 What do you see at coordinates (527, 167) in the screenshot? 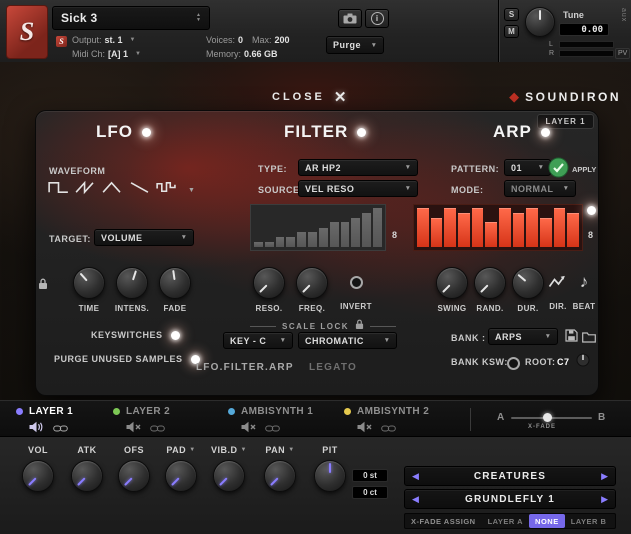
I see `arp-pattern-select: 01 ▼` at bounding box center [527, 167].